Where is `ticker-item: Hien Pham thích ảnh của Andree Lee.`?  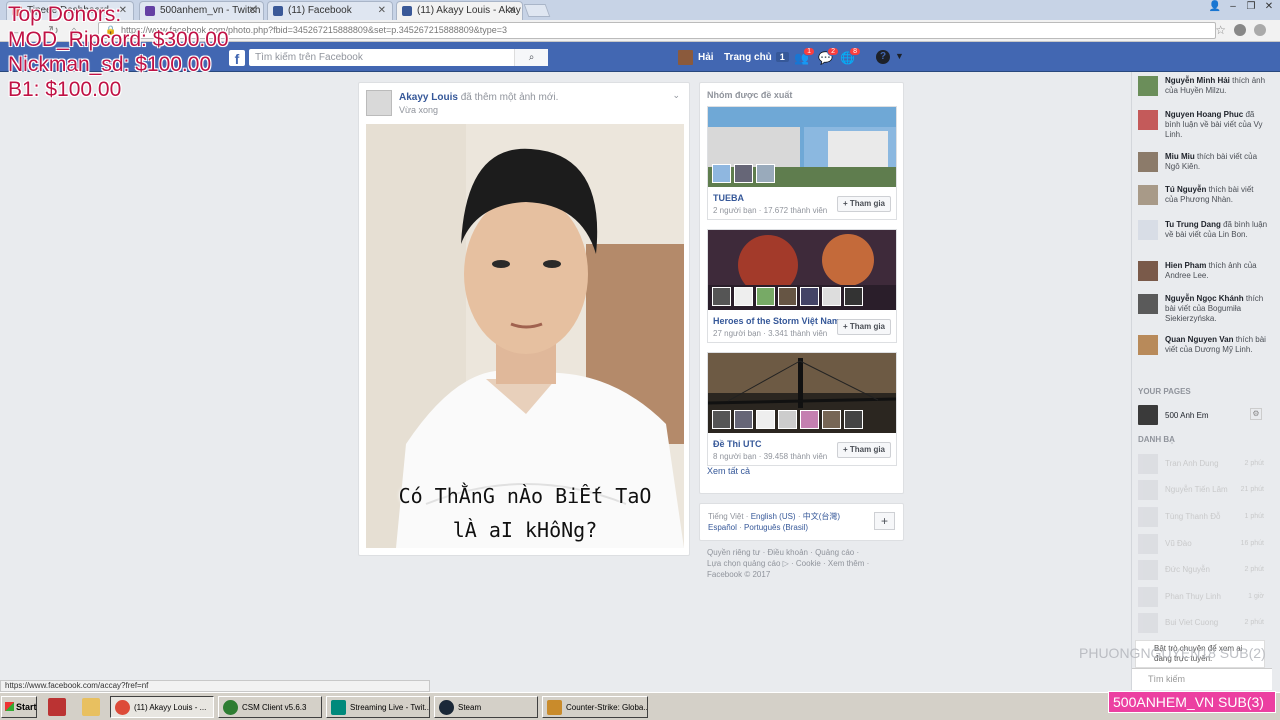 ticker-item: Hien Pham thích ảnh của Andree Lee. is located at coordinates (1203, 271).